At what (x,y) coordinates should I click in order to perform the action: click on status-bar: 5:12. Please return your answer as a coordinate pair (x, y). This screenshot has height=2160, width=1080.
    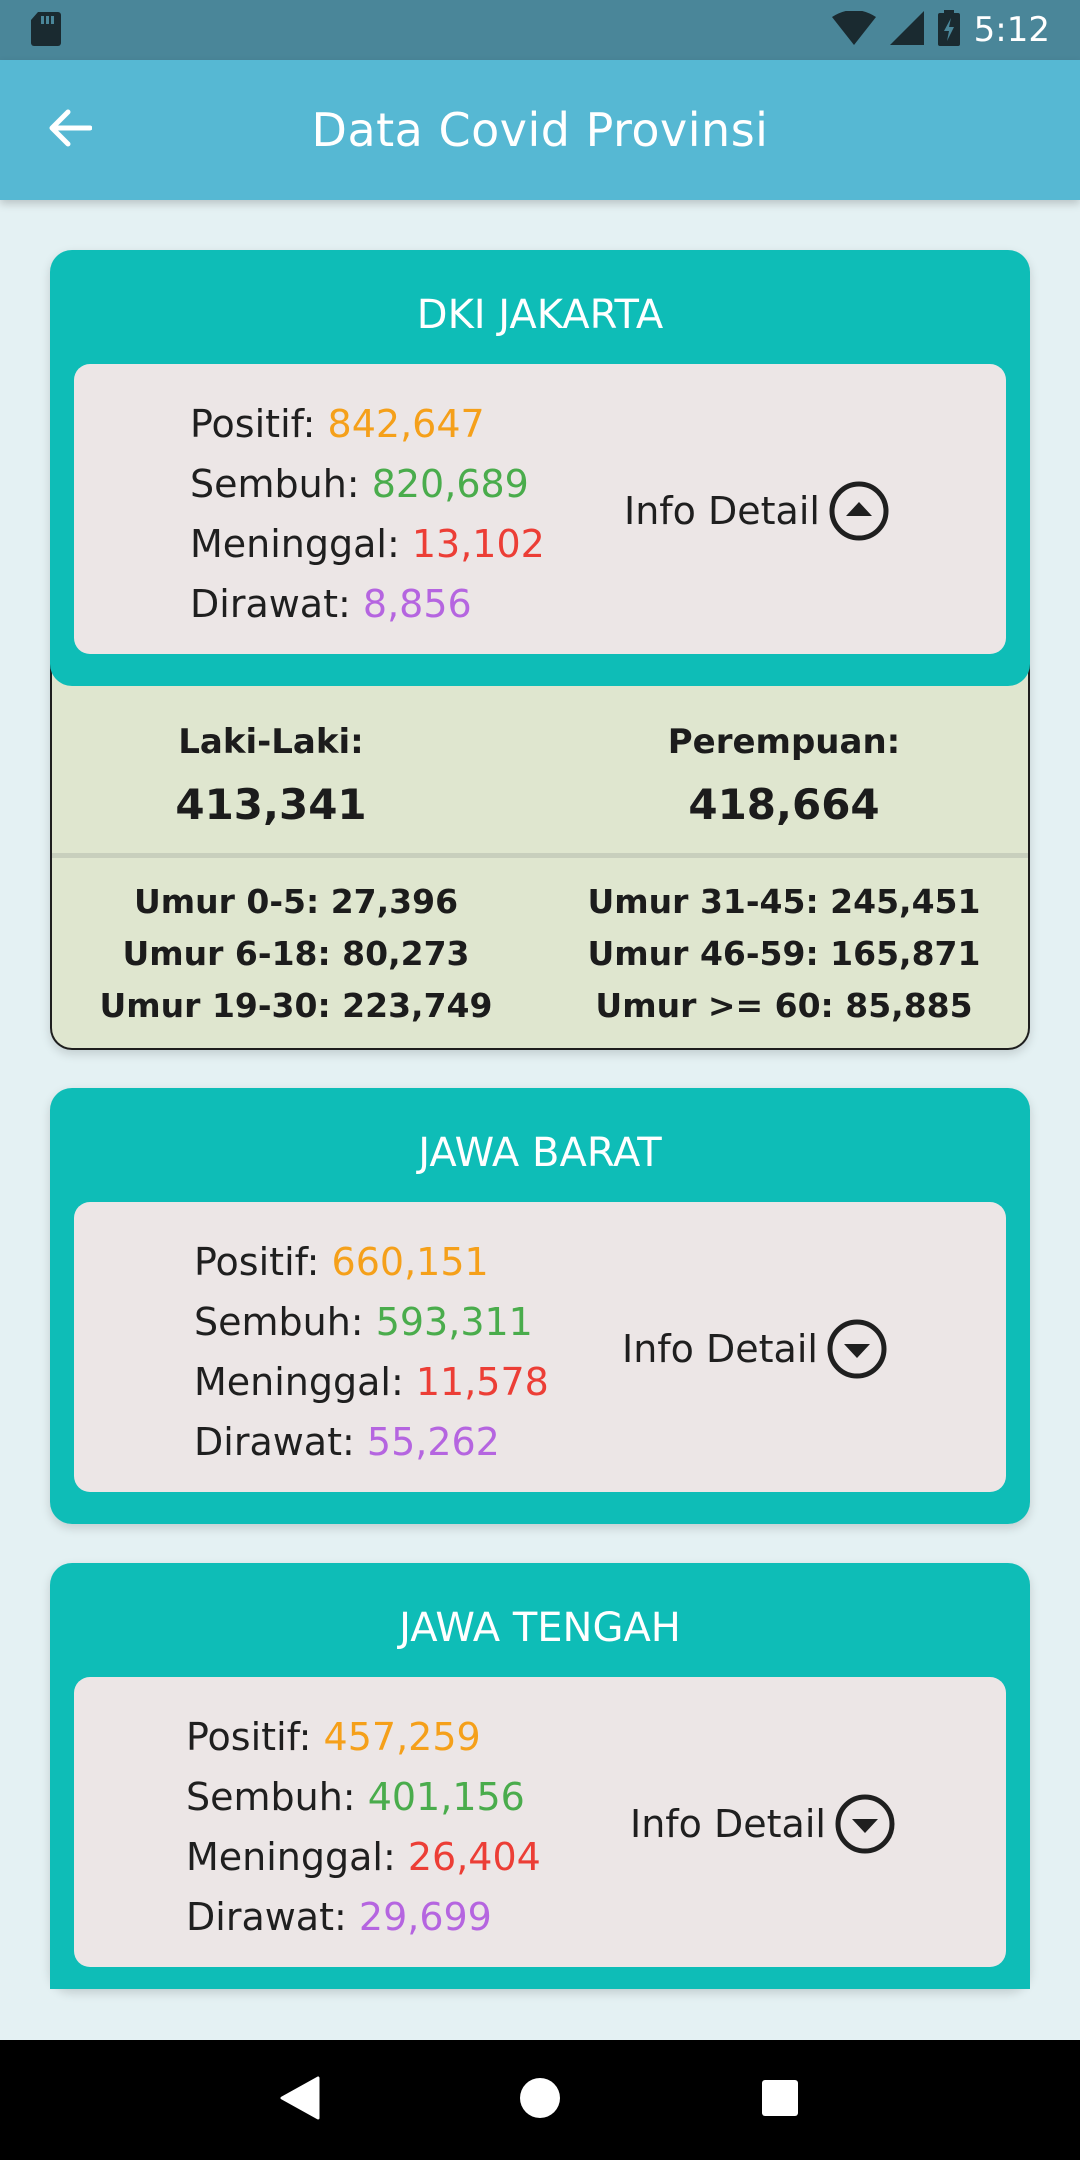
    Looking at the image, I should click on (540, 30).